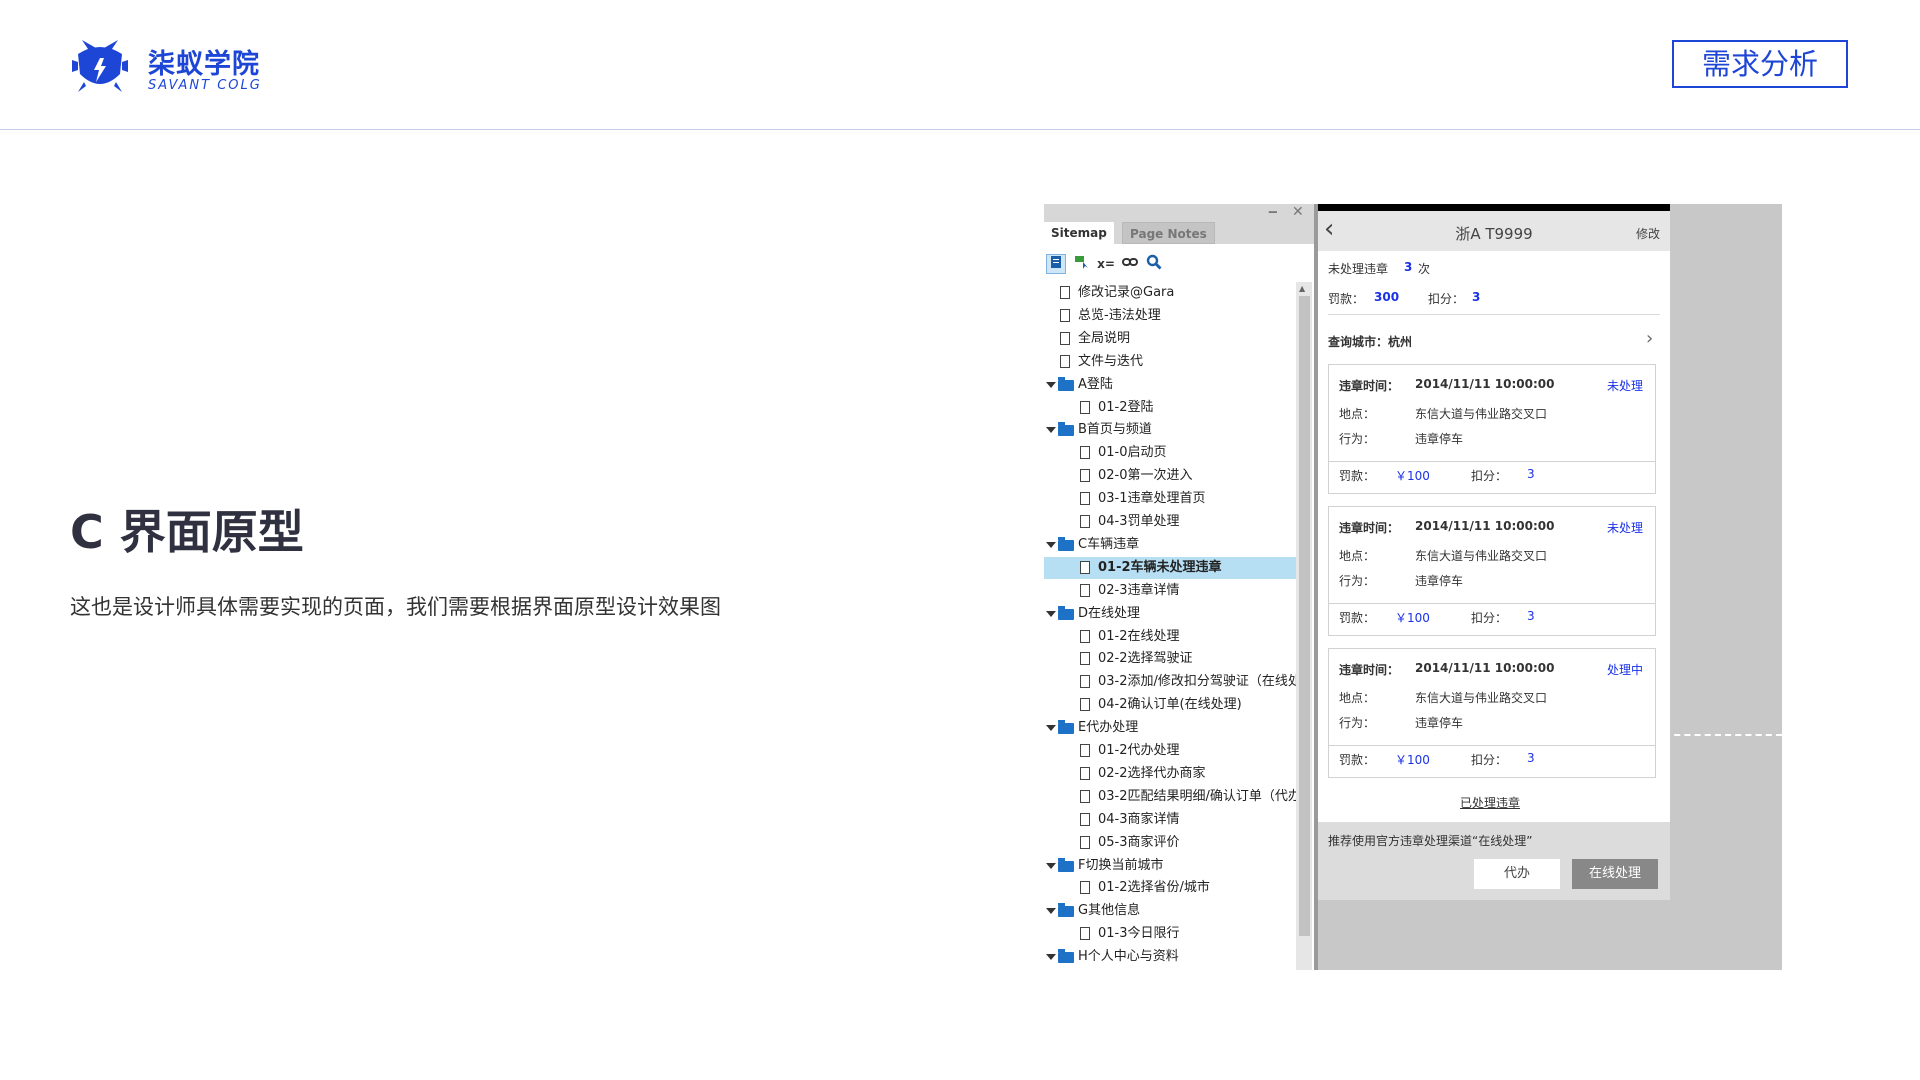  Describe the element at coordinates (1171, 430) in the screenshot. I see `sitemap-folder: B首页与频道` at that location.